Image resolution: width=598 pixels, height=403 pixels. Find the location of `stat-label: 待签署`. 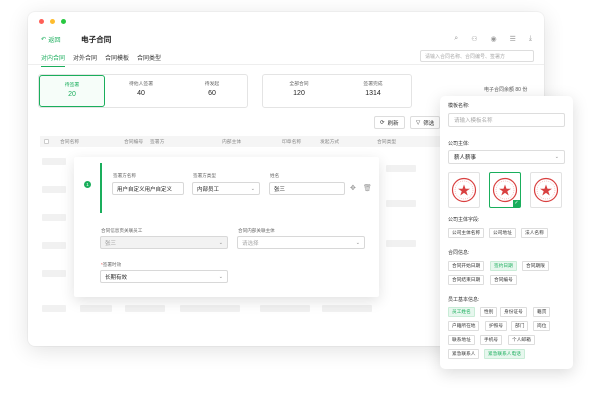

stat-label: 待签署 is located at coordinates (72, 85).